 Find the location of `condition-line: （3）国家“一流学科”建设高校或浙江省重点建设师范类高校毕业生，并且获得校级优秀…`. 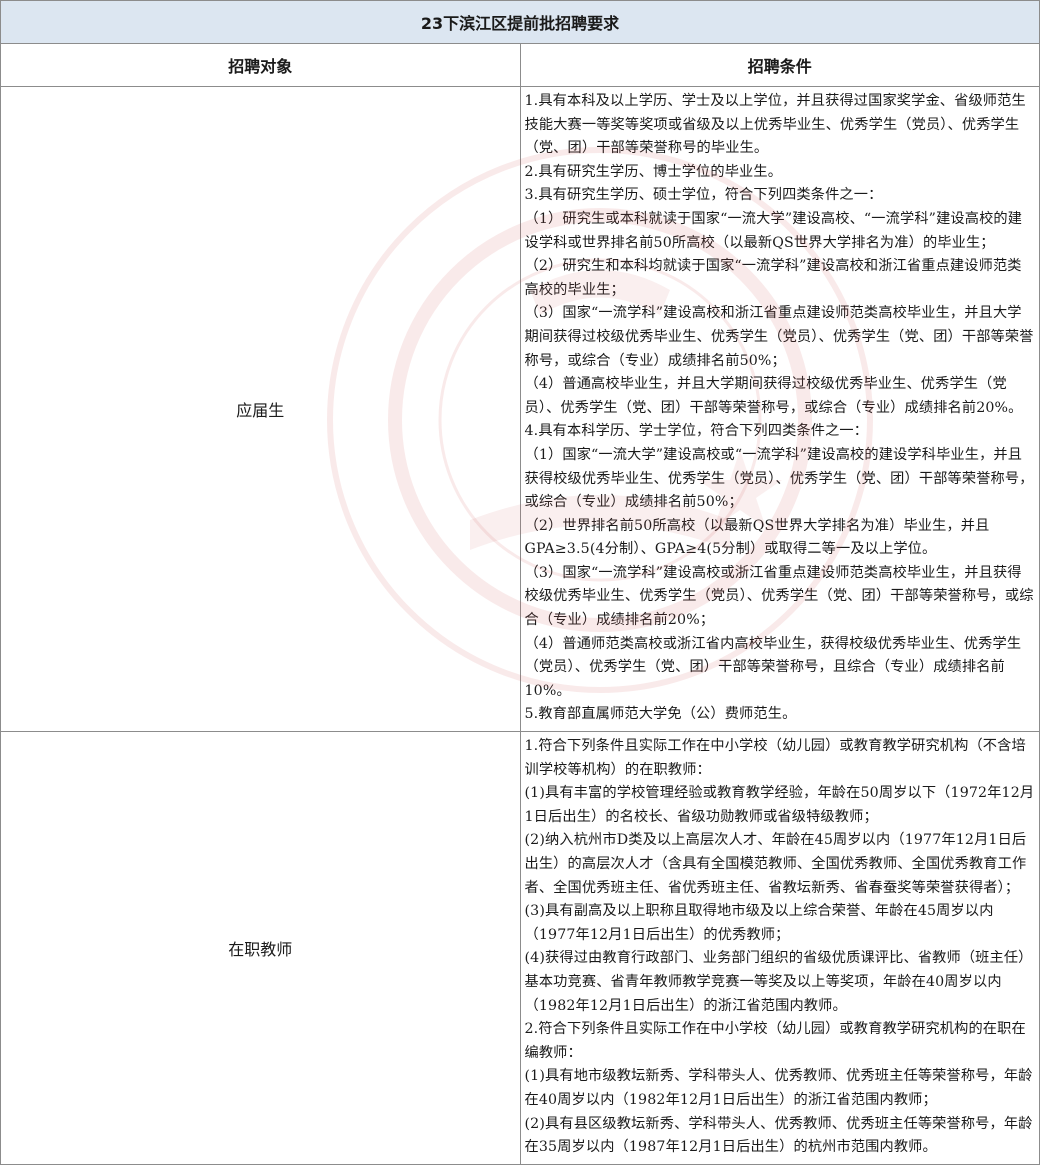

condition-line: （3）国家“一流学科”建设高校或浙江省重点建设师范类高校毕业生，并且获得校级优秀… is located at coordinates (779, 596).